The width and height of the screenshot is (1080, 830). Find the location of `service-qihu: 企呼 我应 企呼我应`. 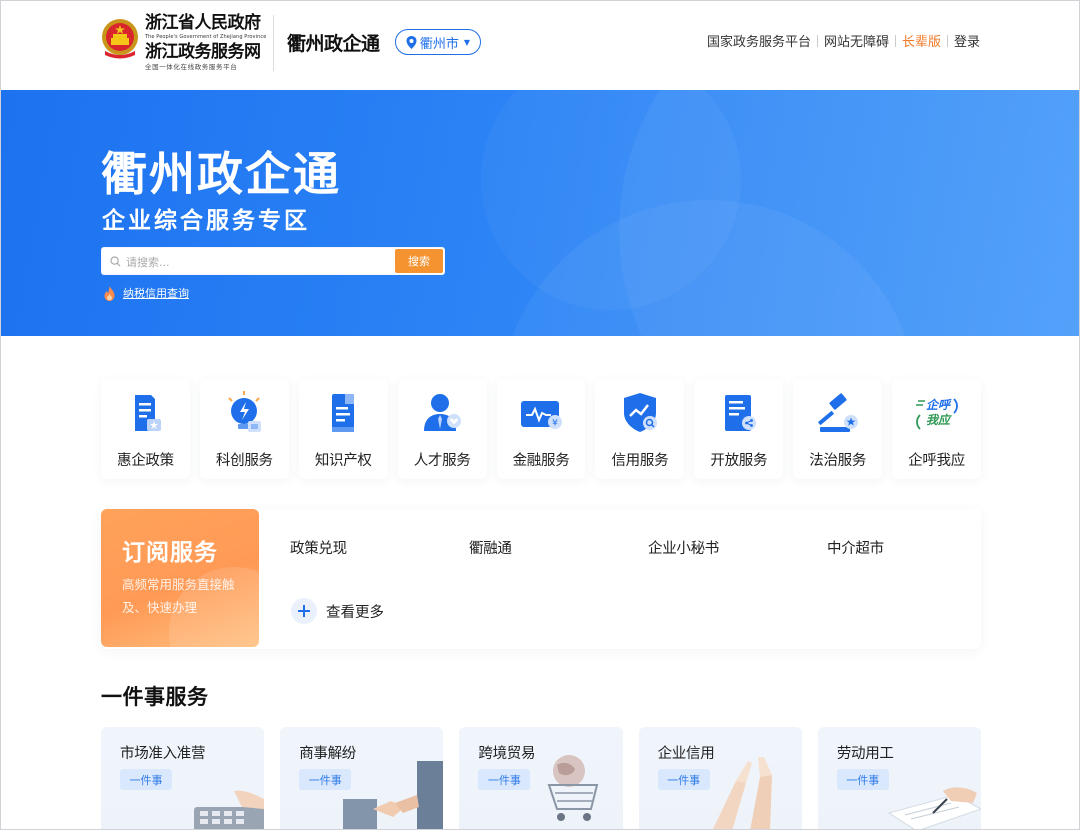

service-qihu: 企呼 我应 企呼我应 is located at coordinates (937, 429).